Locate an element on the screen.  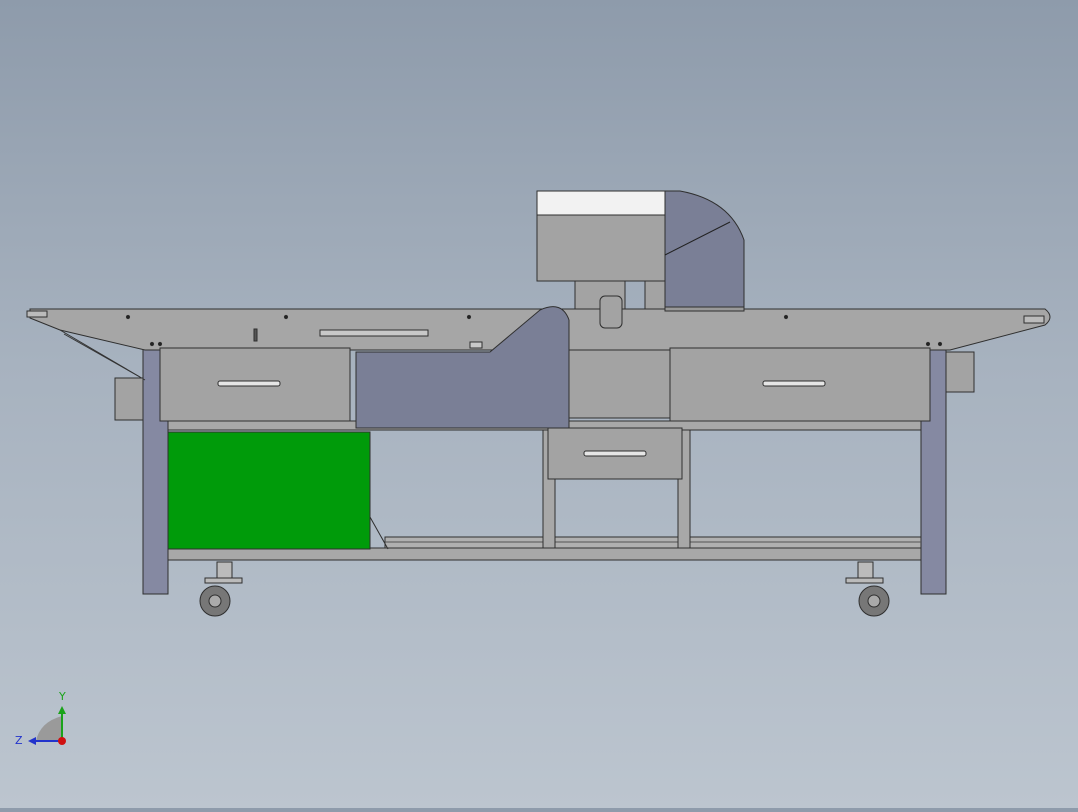
right-caster is located at coordinates (867, 589).